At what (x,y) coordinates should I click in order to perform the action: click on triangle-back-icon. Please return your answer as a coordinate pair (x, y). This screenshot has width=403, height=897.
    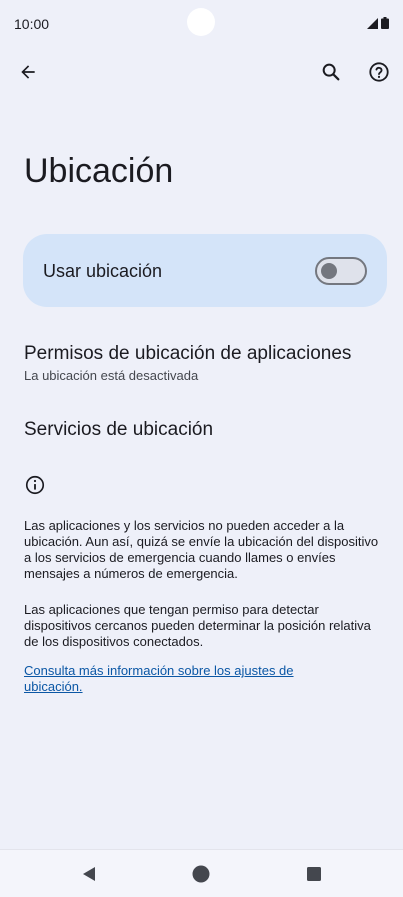
    Looking at the image, I should click on (89, 874).